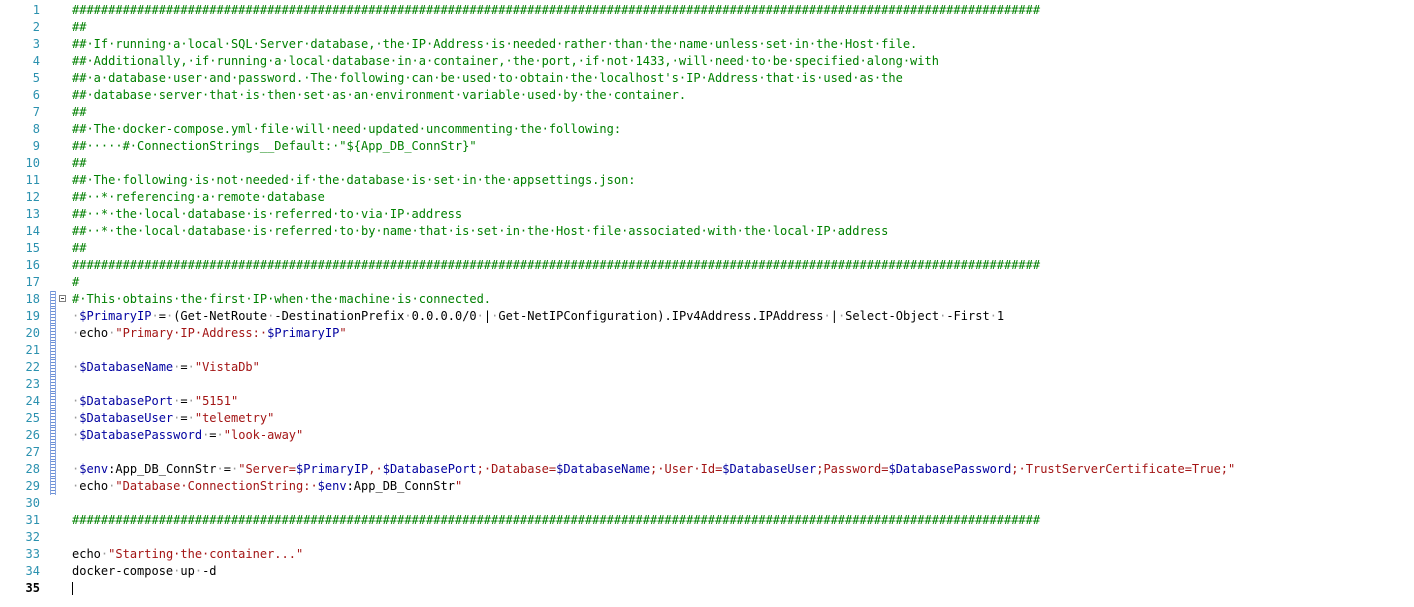 The width and height of the screenshot is (1414, 607). What do you see at coordinates (216, 401) in the screenshot?
I see `code-token: "5151"` at bounding box center [216, 401].